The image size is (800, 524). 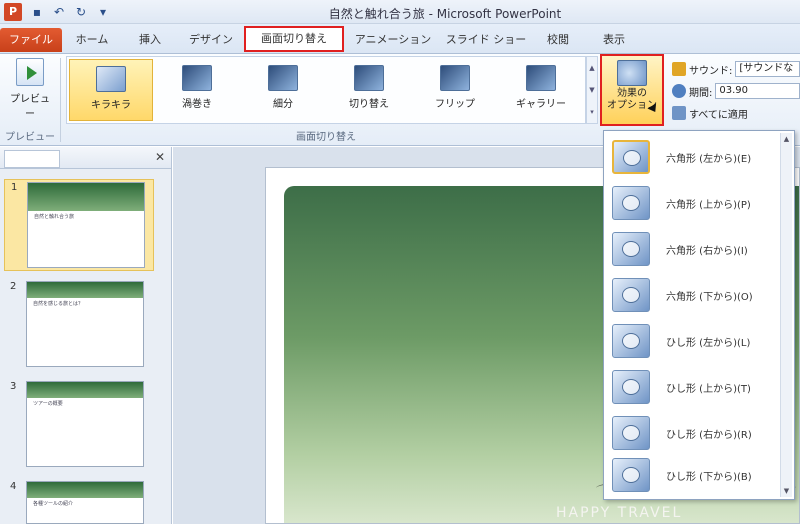 I want to click on slide-number: 2, so click(x=13, y=286).